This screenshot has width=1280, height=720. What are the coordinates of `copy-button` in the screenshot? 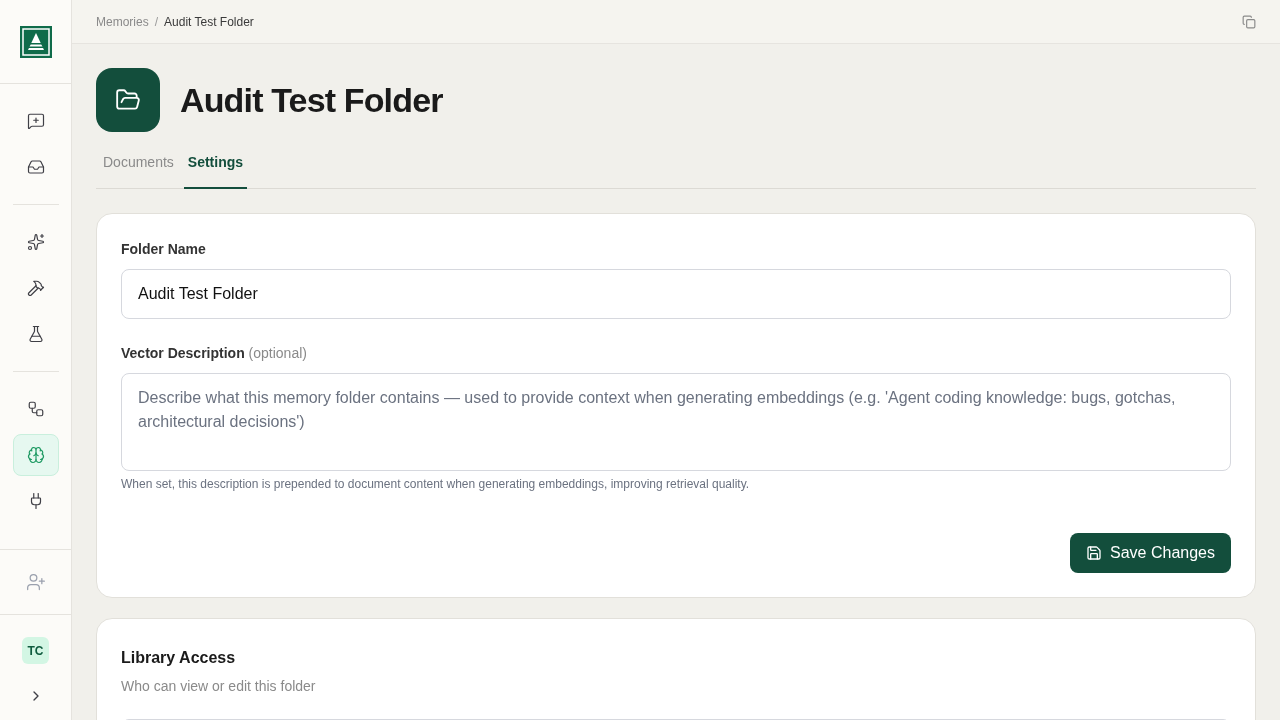 It's located at (1249, 21).